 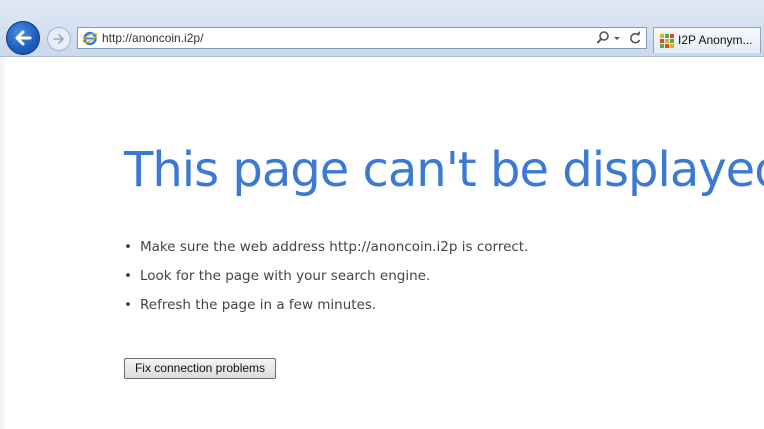 I want to click on back-arrow-icon, so click(x=23, y=38).